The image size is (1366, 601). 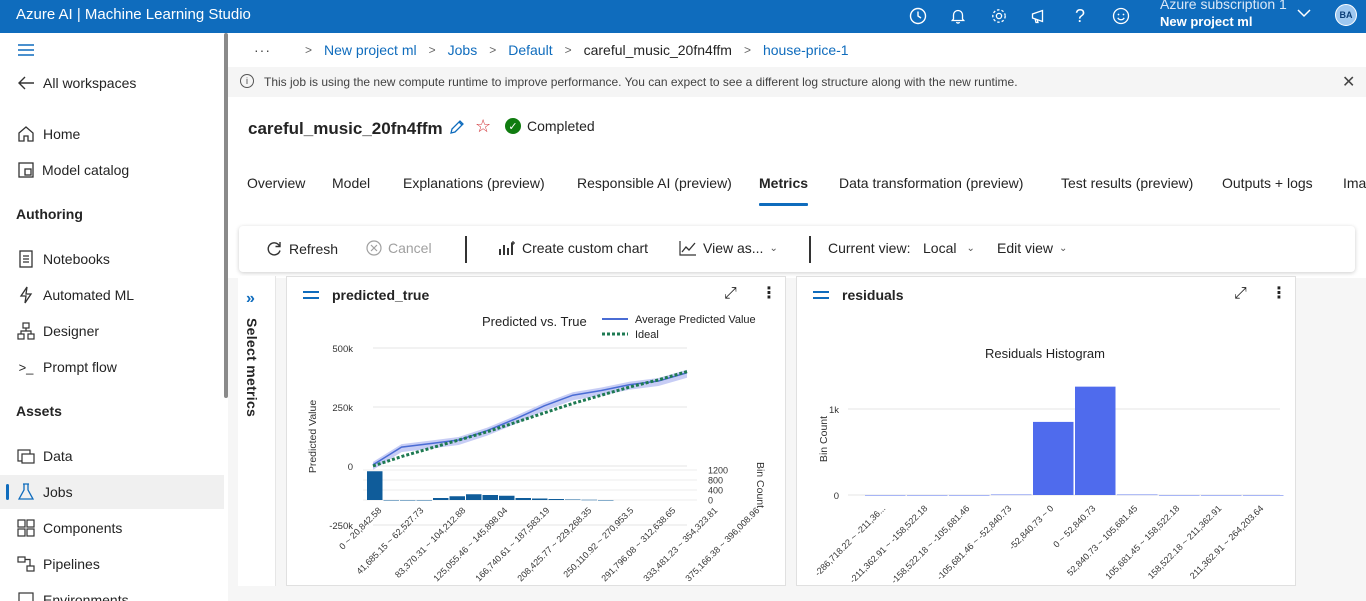 What do you see at coordinates (1121, 16) in the screenshot?
I see `smiley-icon` at bounding box center [1121, 16].